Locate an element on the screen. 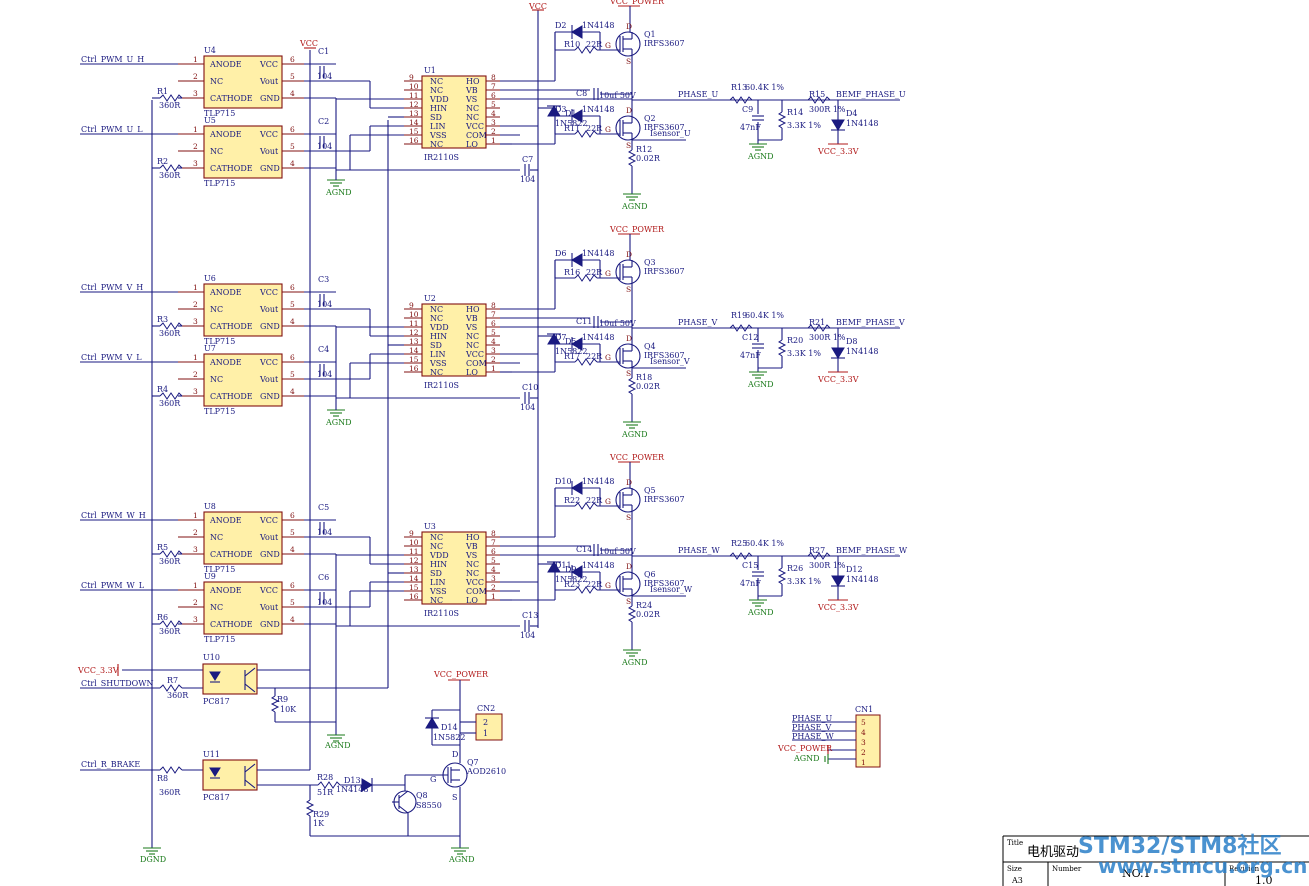 This screenshot has width=1309, height=886. phase-label: PHASE_U is located at coordinates (698, 94).